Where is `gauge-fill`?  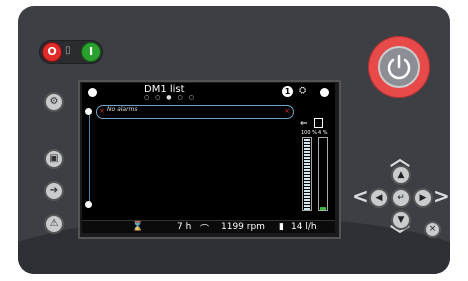 gauge-fill is located at coordinates (323, 208).